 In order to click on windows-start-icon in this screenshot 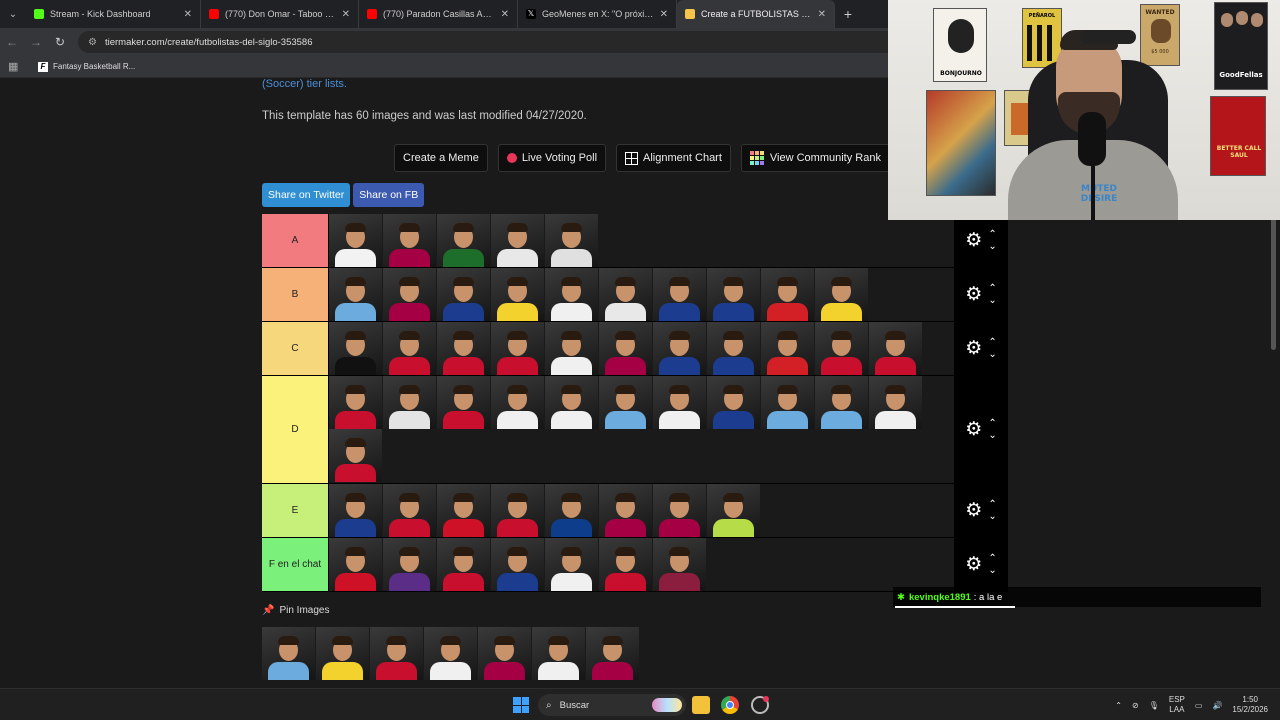, I will do `click(521, 705)`.